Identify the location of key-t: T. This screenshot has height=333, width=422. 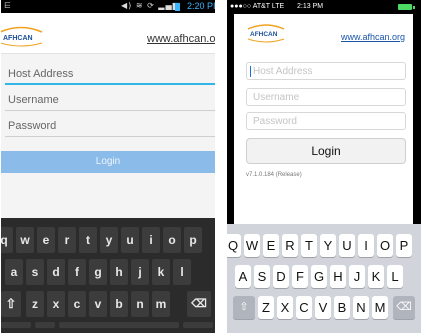
(309, 245).